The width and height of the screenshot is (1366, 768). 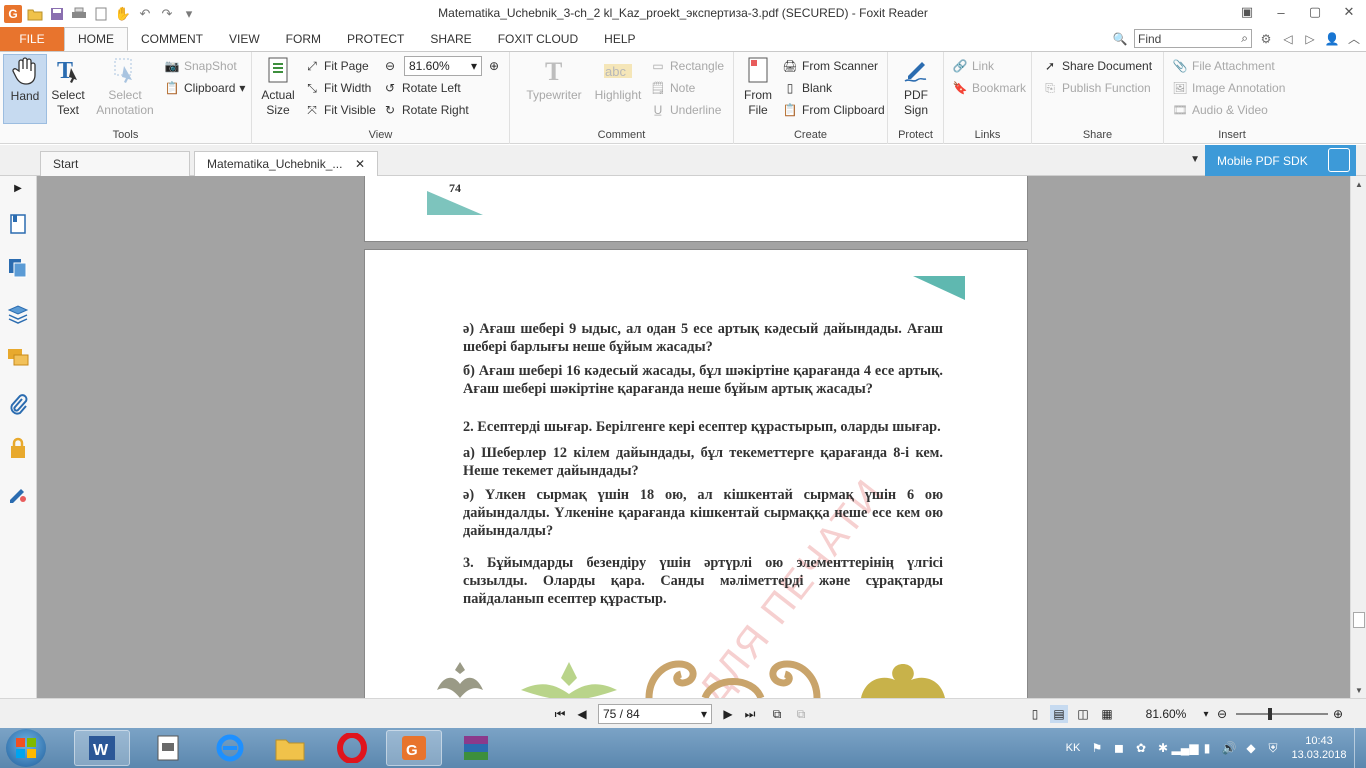 I want to click on undo-icon: ↶, so click(x=145, y=14).